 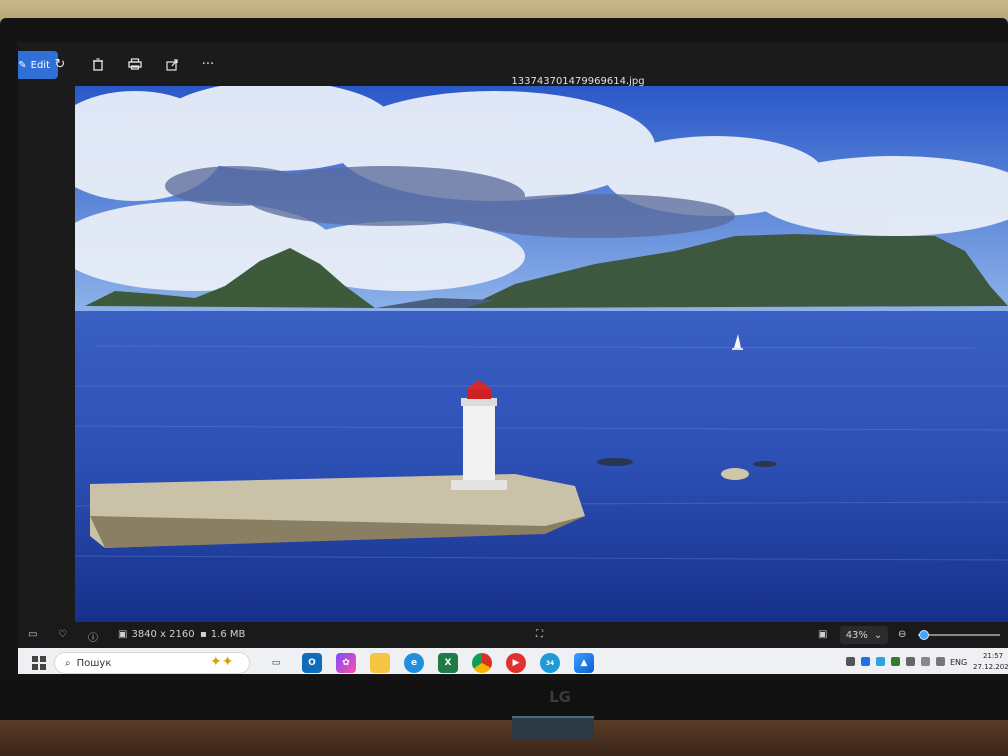 What do you see at coordinates (123, 634) in the screenshot?
I see `camera-icon: ▣` at bounding box center [123, 634].